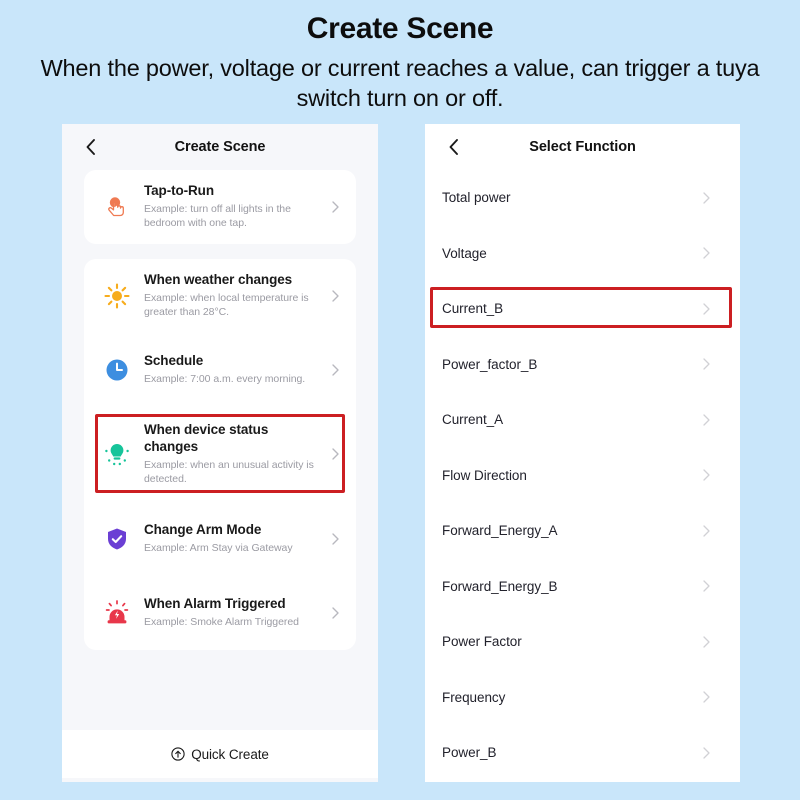 This screenshot has height=800, width=800. I want to click on page-title: Create Scene, so click(400, 28).